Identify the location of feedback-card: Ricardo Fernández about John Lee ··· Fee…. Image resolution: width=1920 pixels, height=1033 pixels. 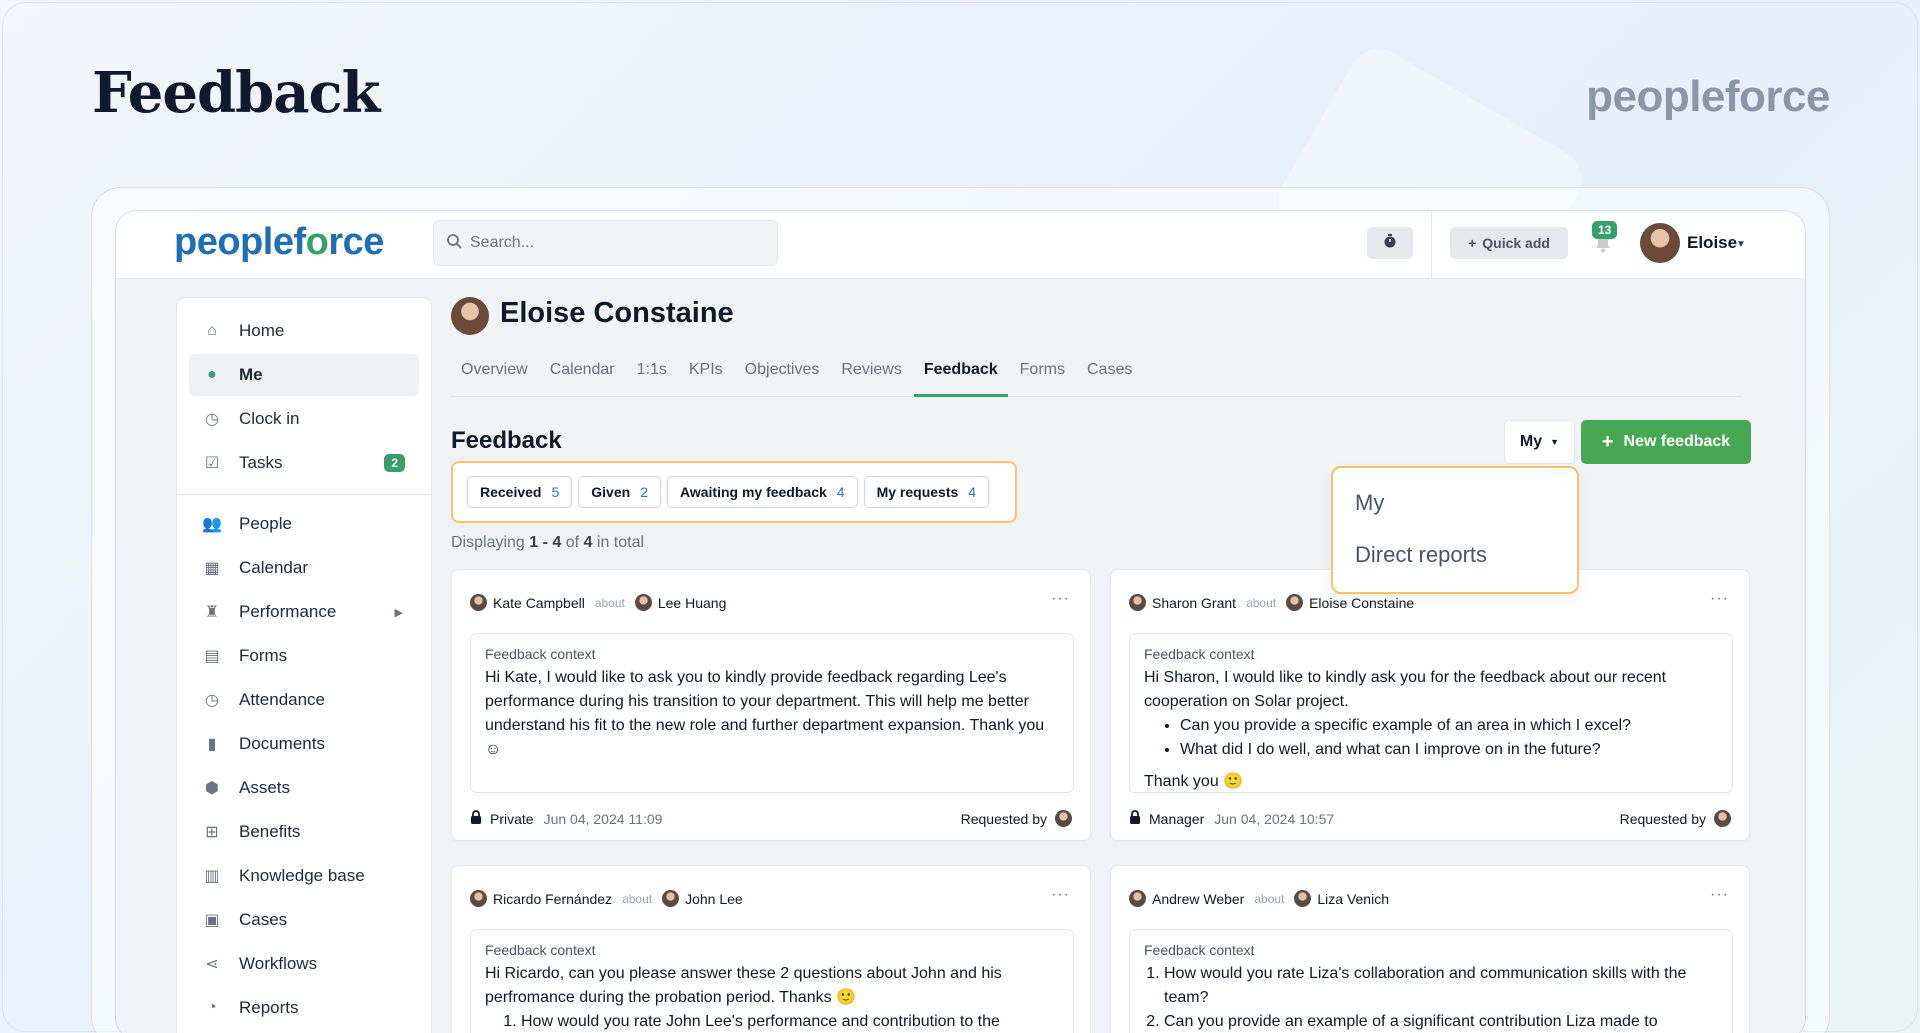
(771, 949).